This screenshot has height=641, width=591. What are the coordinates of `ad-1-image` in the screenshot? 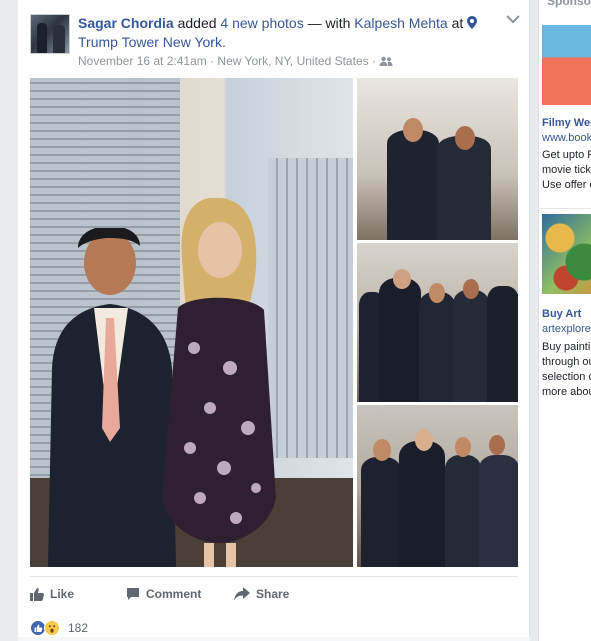 It's located at (566, 65).